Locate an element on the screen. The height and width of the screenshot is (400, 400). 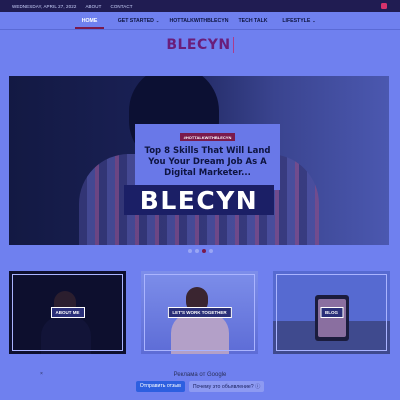
contact-link: CONTACT is located at coordinates (121, 6).